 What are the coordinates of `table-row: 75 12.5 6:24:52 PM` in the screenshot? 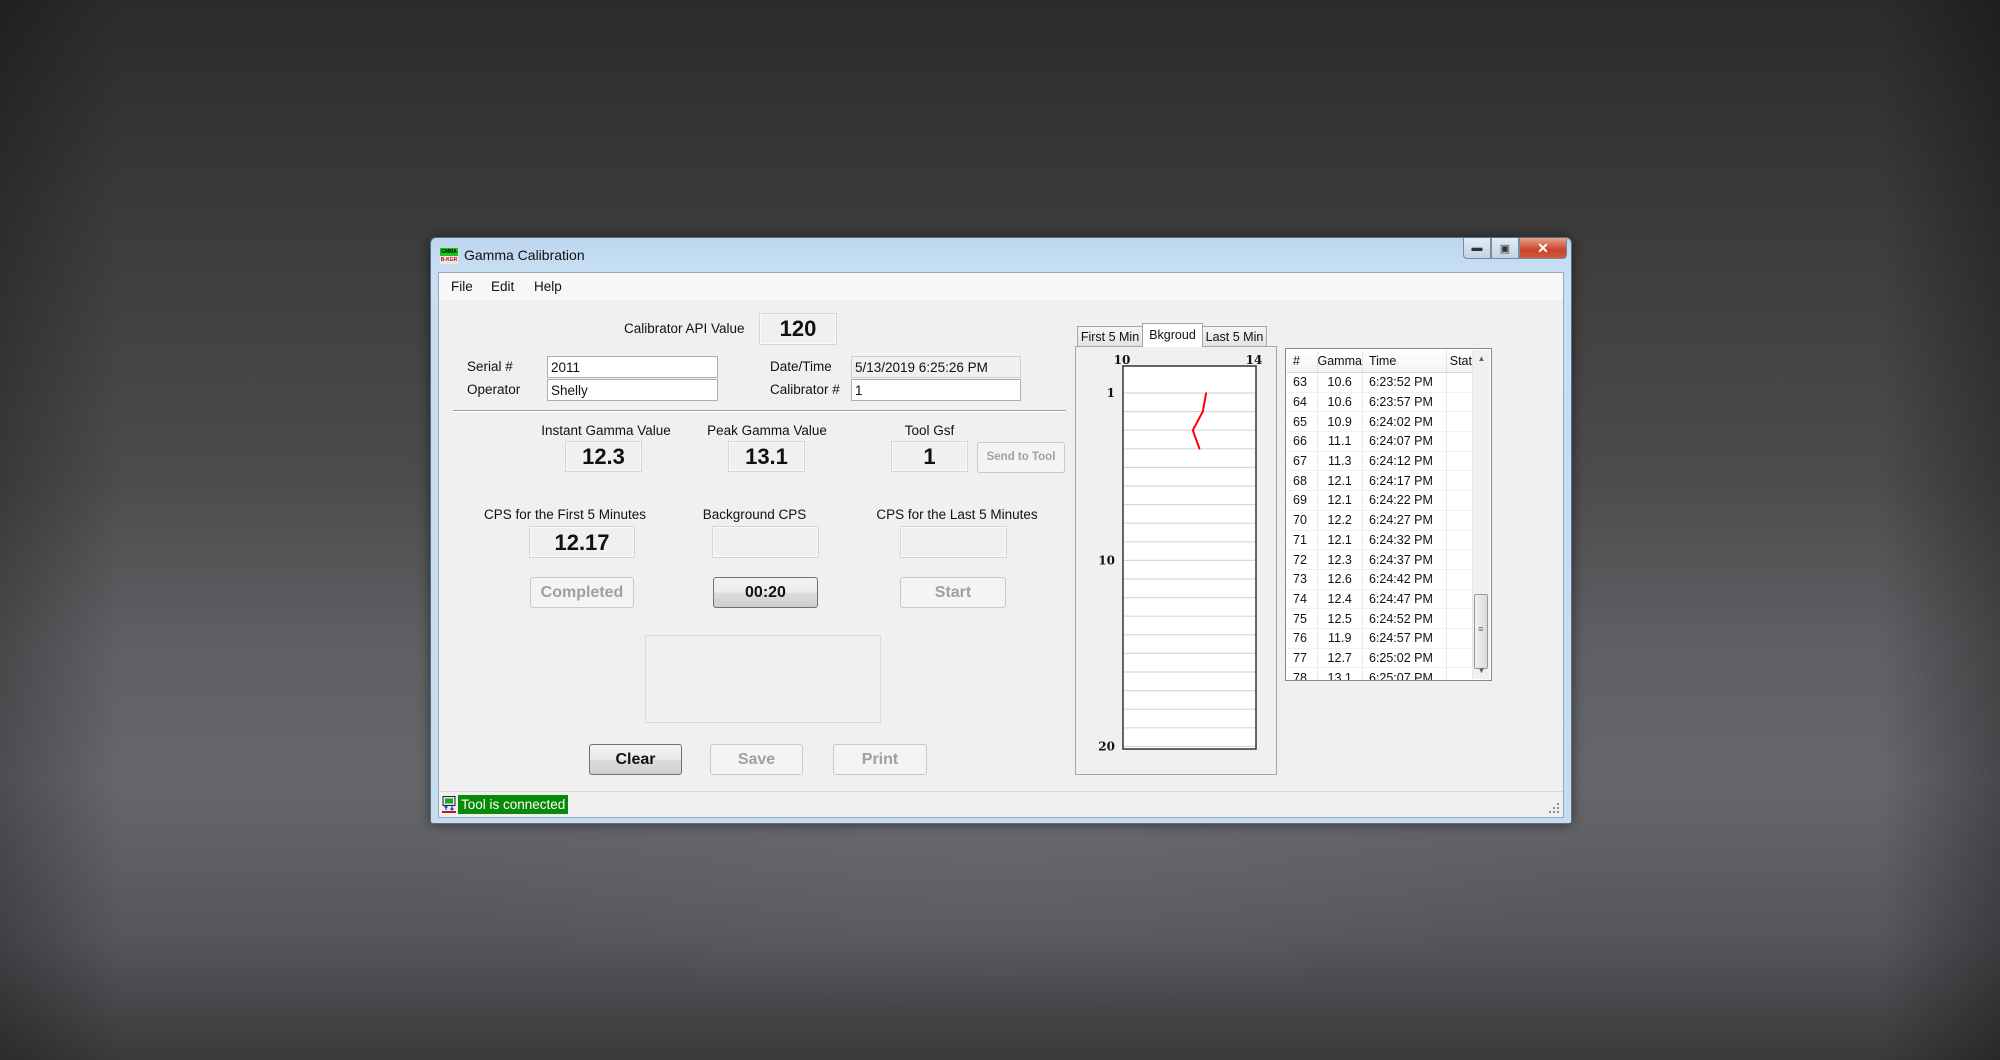 It's located at (1388, 618).